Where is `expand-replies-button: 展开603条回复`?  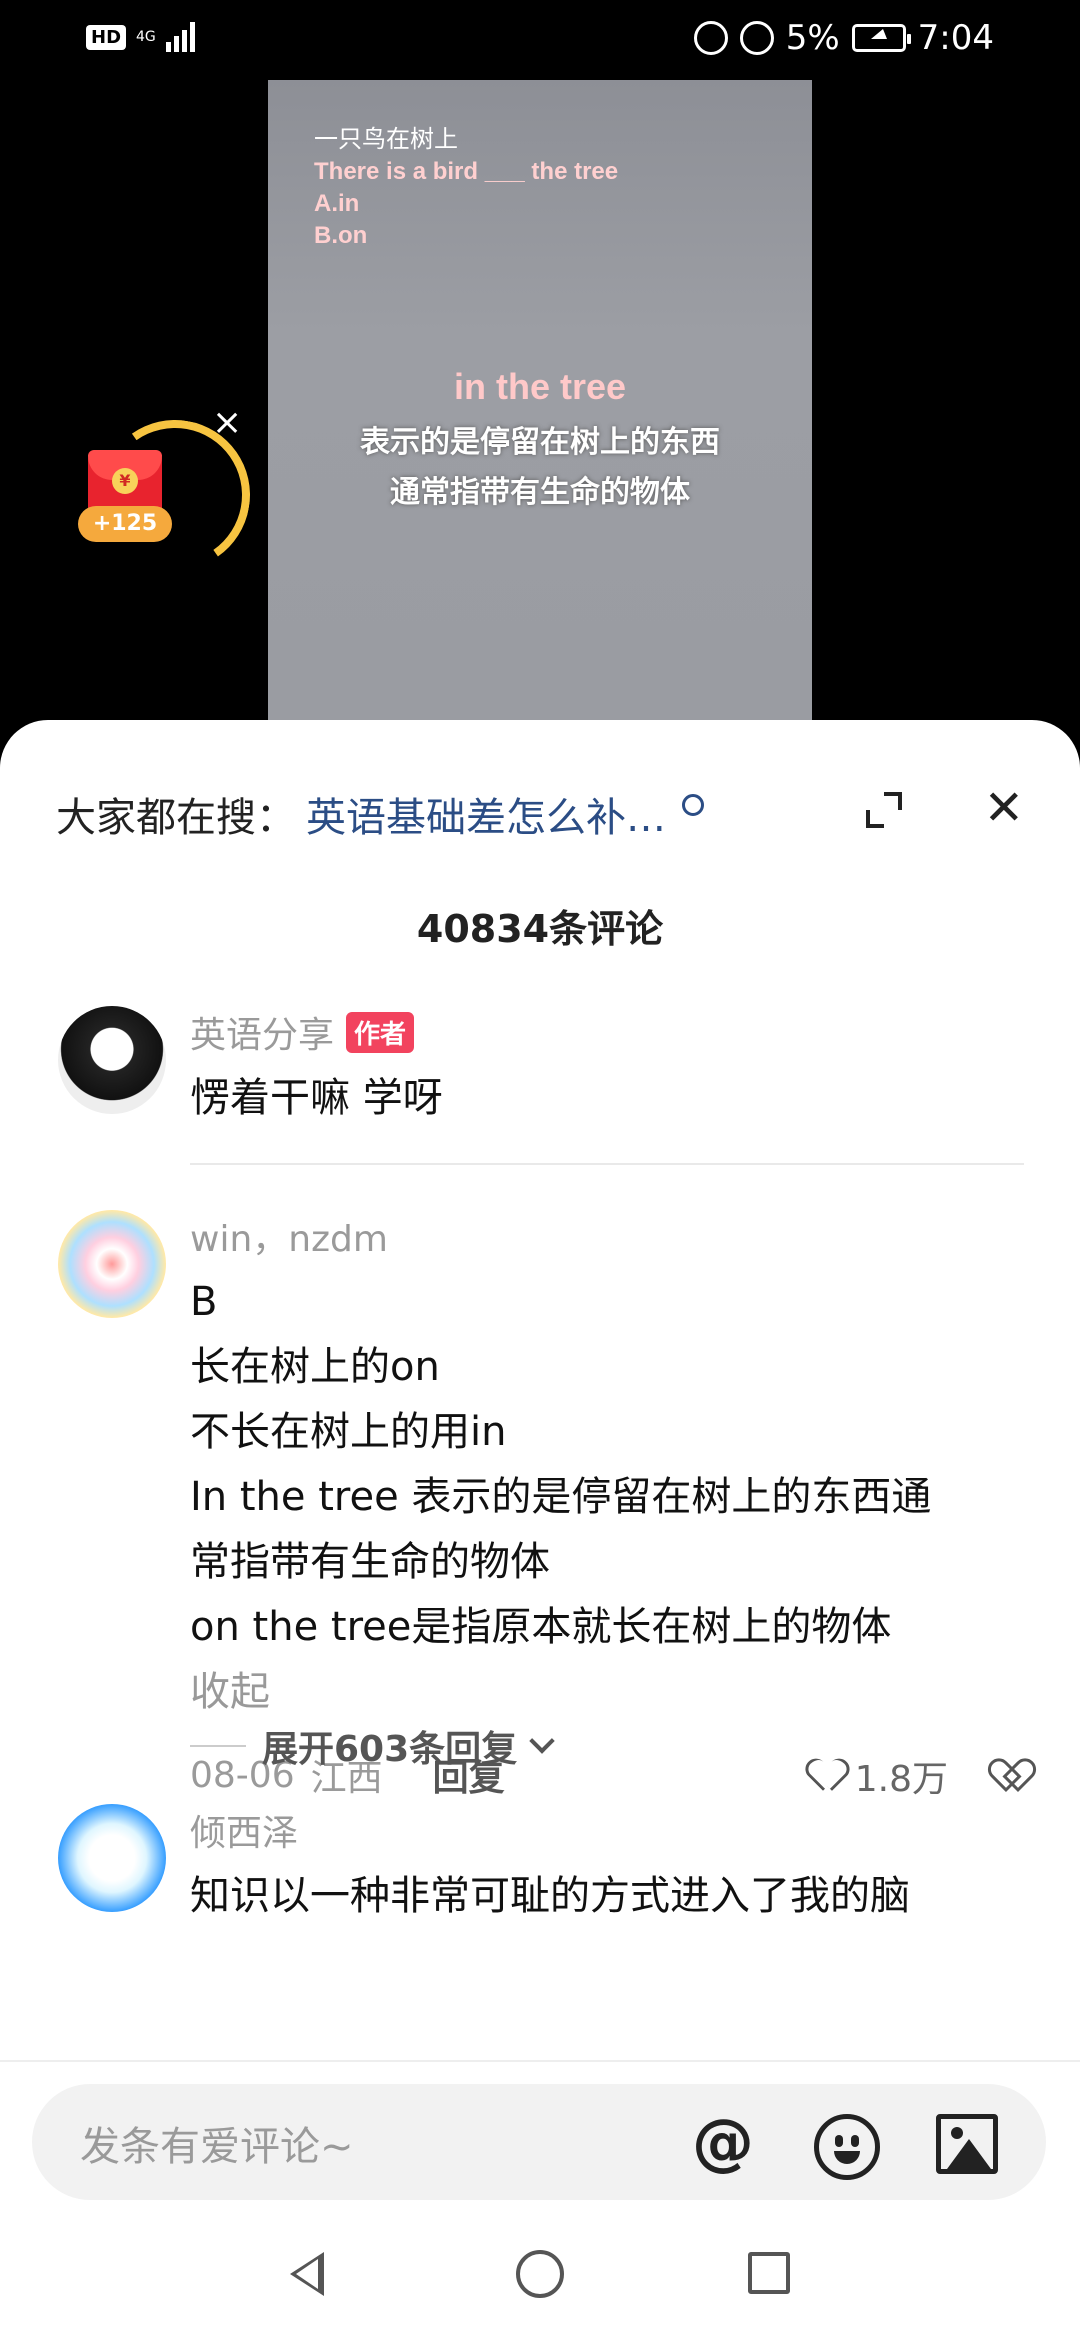 expand-replies-button: 展开603条回复 is located at coordinates (372, 1746).